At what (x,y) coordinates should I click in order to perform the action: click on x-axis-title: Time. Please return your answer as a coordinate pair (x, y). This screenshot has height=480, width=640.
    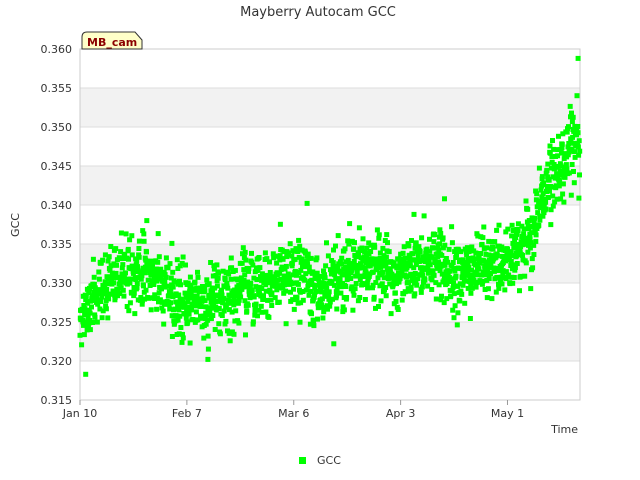
    Looking at the image, I should click on (564, 429).